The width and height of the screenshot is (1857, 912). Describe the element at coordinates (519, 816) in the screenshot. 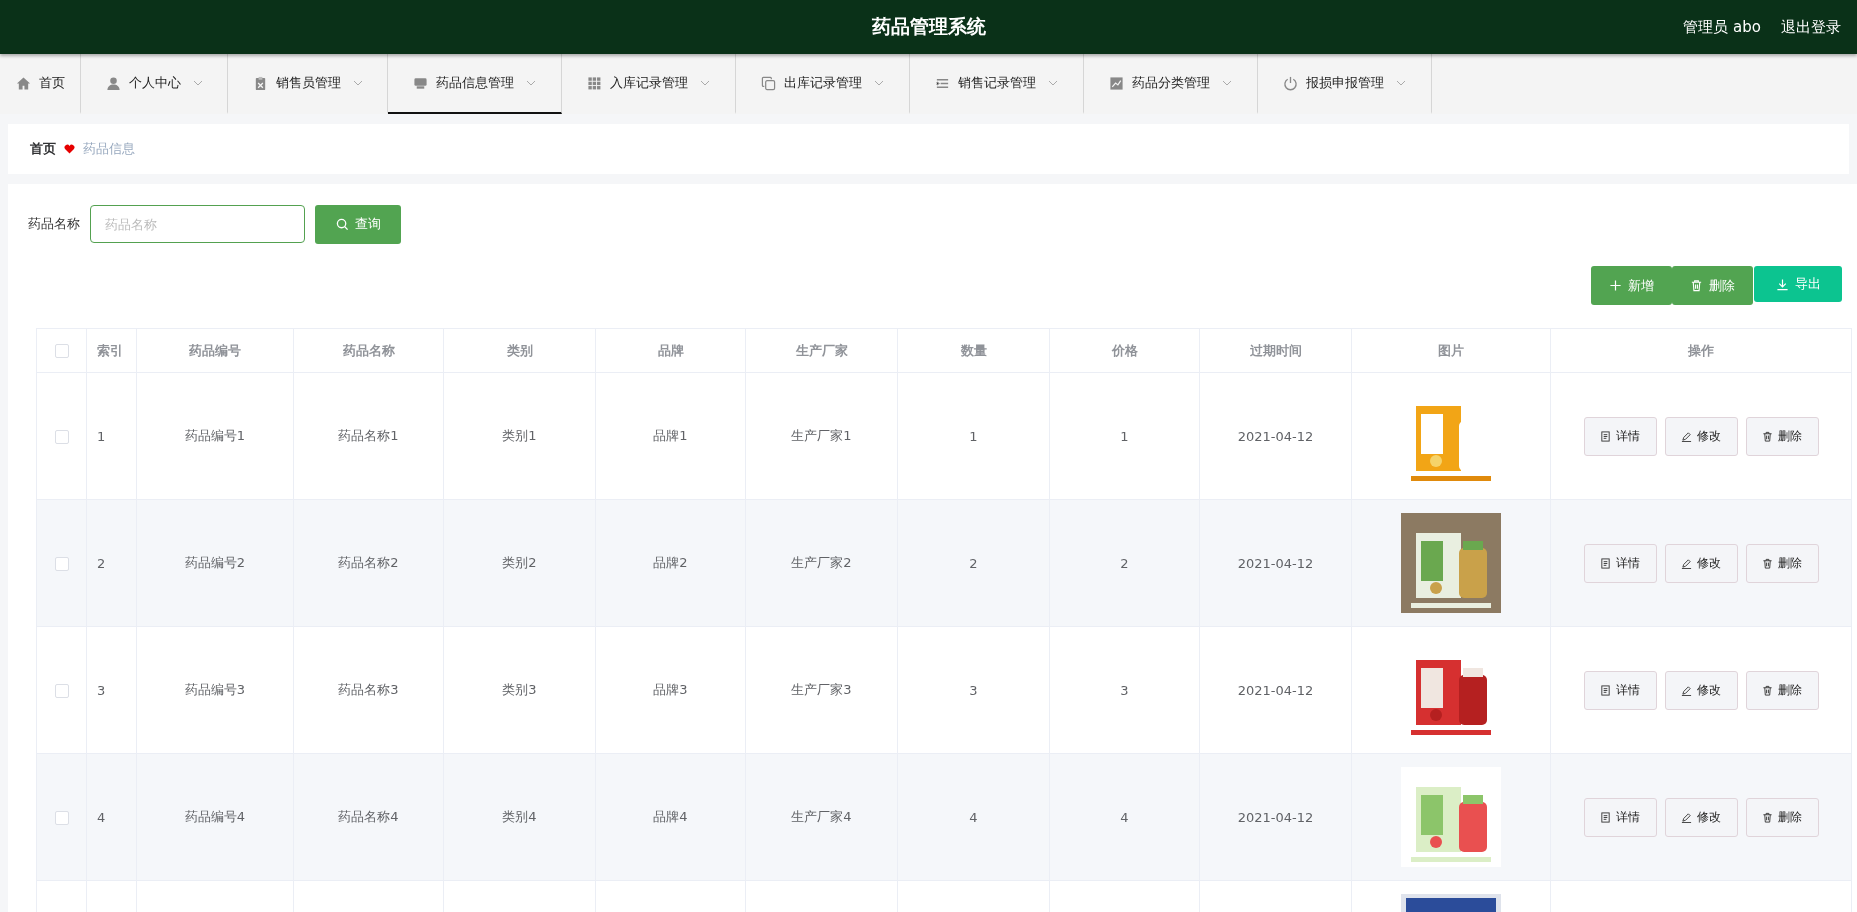

I see `table-cell: 类别4` at that location.